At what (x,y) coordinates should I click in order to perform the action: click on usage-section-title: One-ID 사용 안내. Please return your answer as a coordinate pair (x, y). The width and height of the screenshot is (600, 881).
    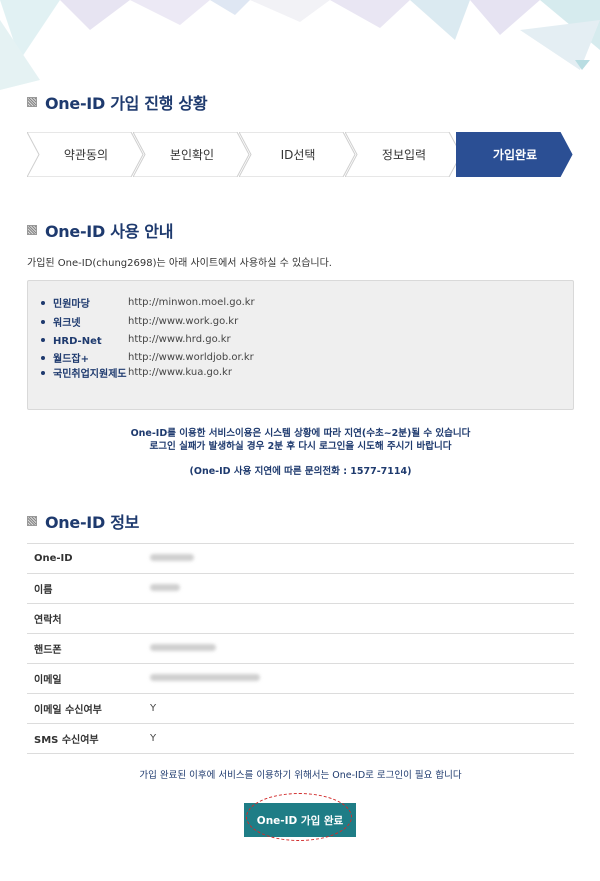
    Looking at the image, I should click on (100, 230).